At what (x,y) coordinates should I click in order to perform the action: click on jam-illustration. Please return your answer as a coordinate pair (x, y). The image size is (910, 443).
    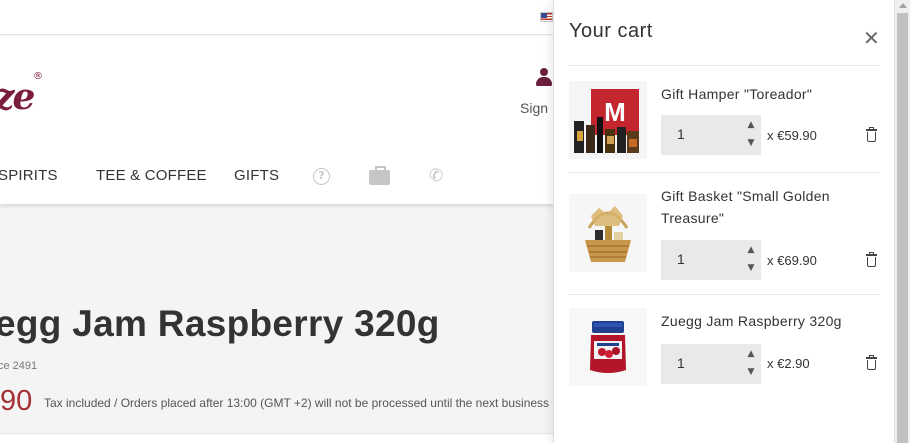
    Looking at the image, I should click on (608, 347).